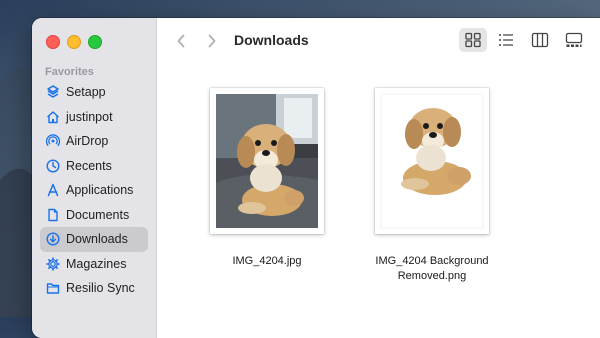  I want to click on document-icon, so click(53, 215).